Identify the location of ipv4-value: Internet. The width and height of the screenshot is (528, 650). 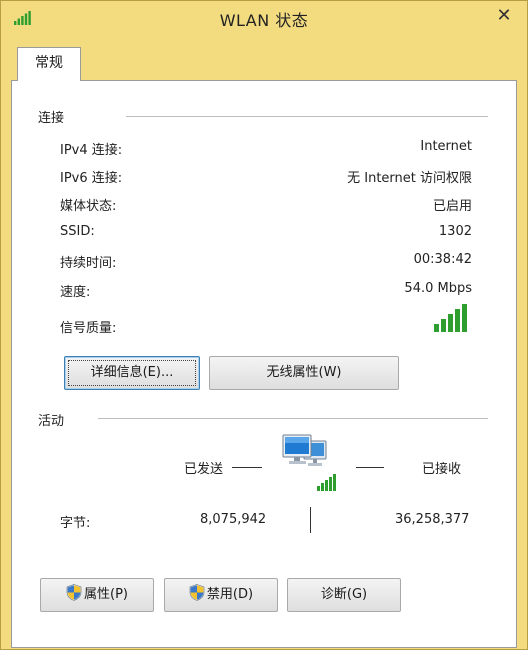
(446, 146).